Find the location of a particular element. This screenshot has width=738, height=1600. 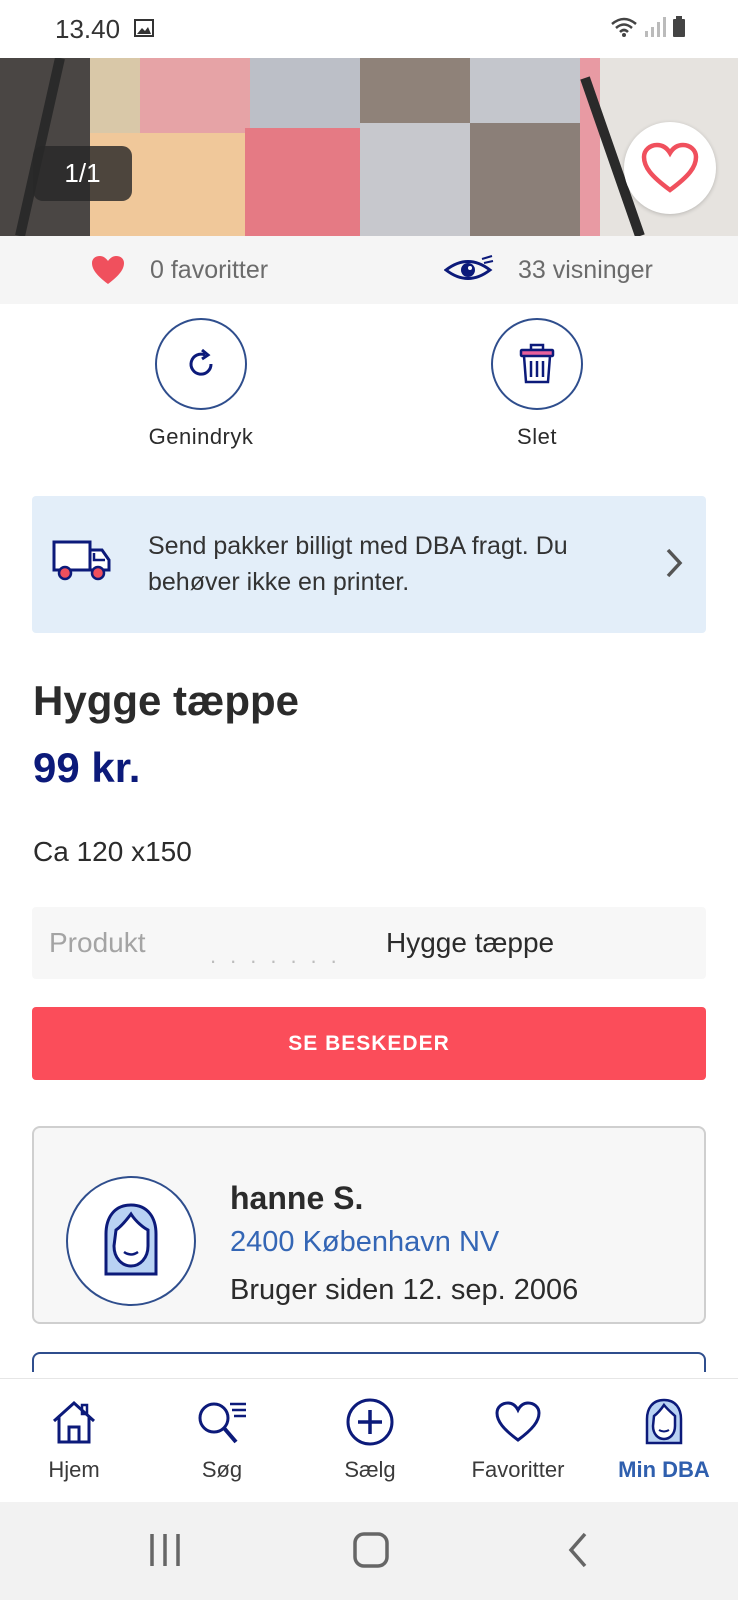

listing-description: Ca 120 x150 is located at coordinates (112, 851).